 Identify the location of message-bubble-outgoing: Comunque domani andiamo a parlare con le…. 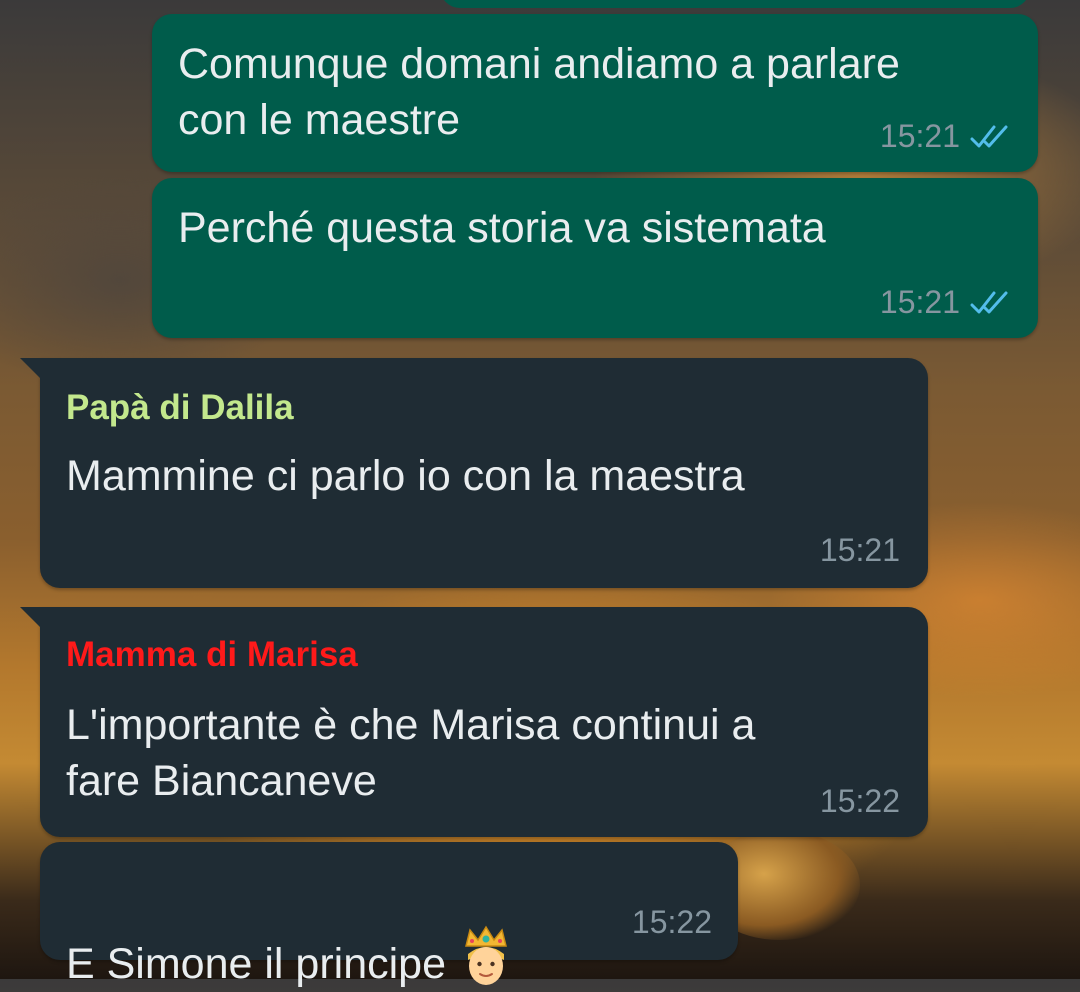
(595, 93).